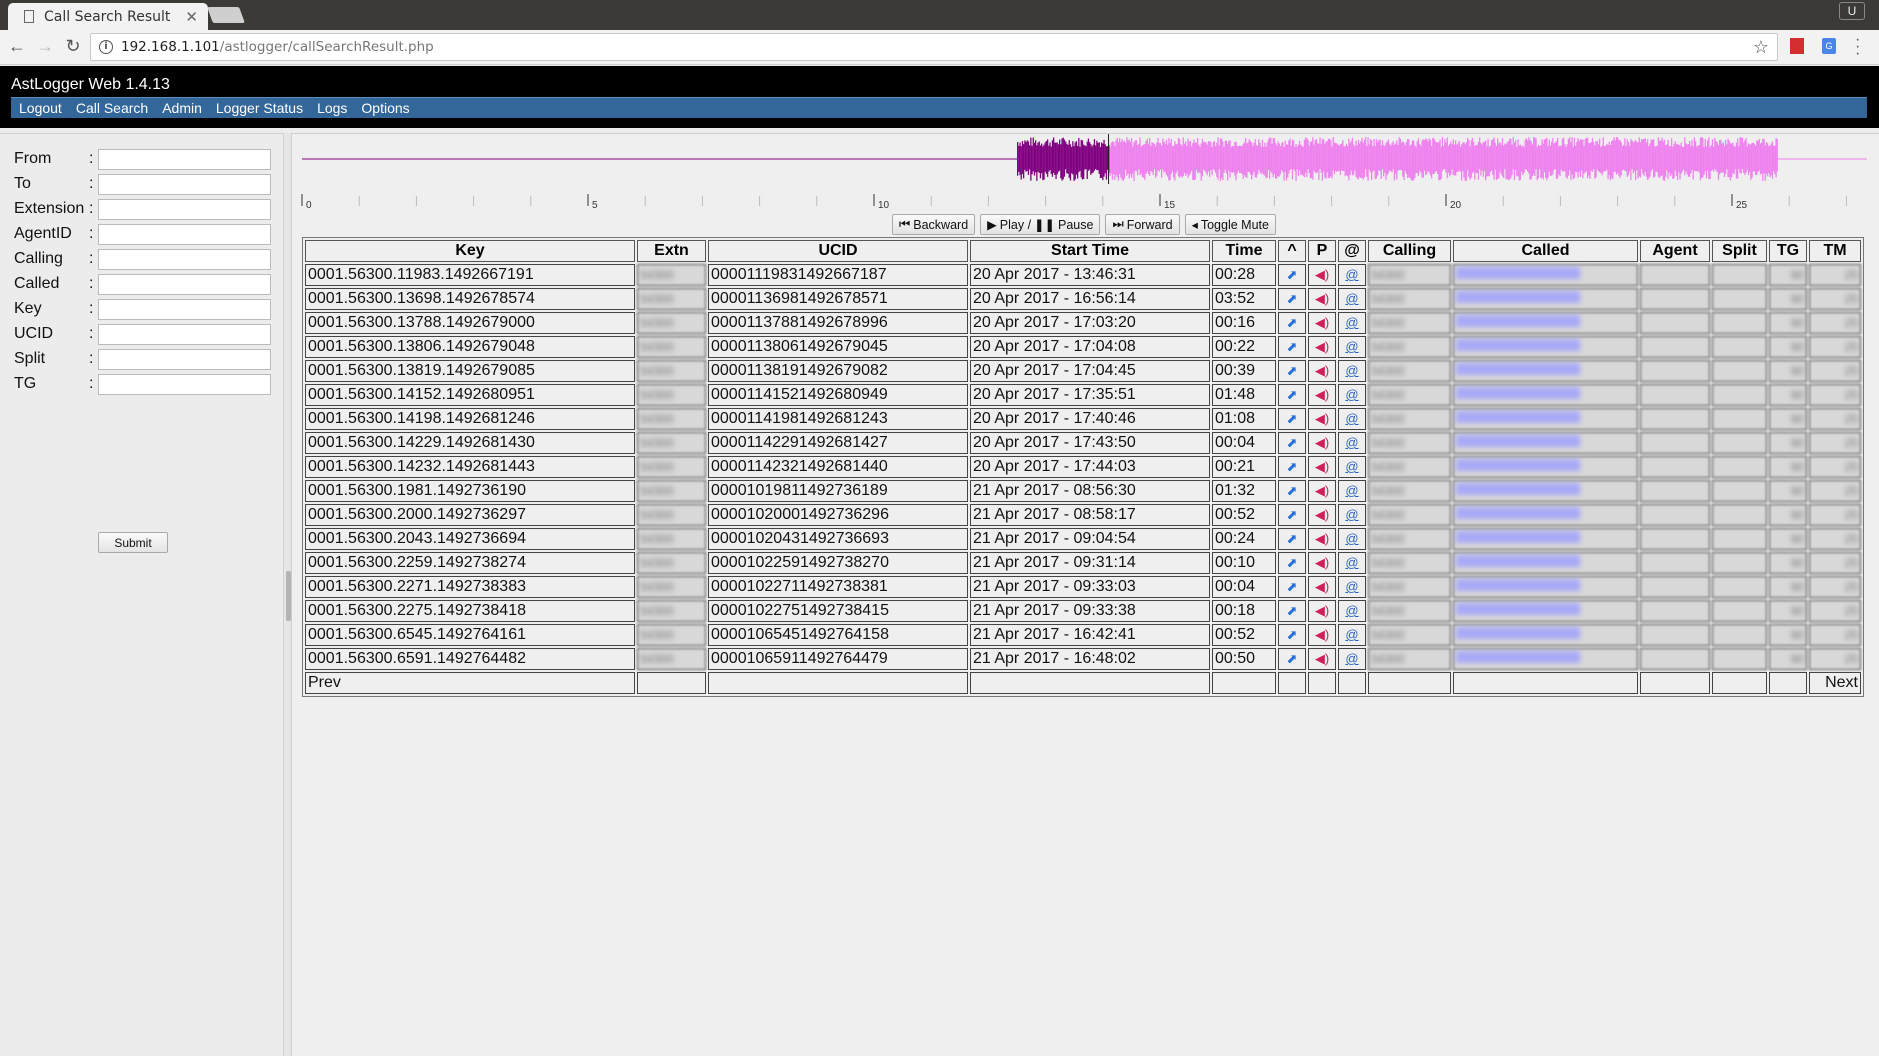  Describe the element at coordinates (470, 347) in the screenshot. I see `cell-key: 0001.56300.13806.1492679048` at that location.